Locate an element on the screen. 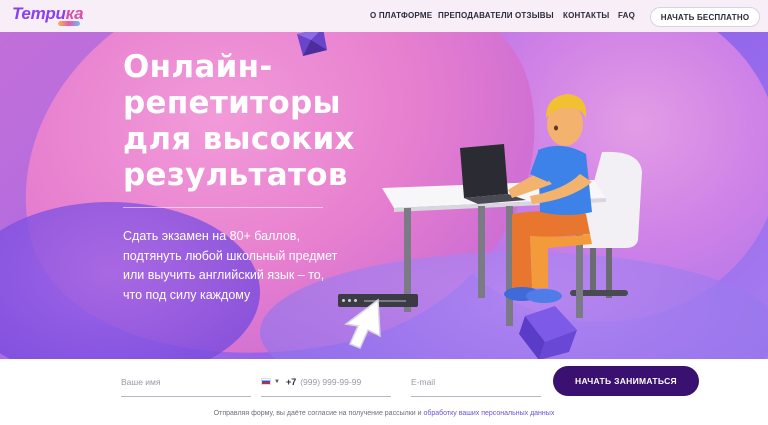 The width and height of the screenshot is (768, 425). nav-link-faq: FAQ is located at coordinates (626, 15).